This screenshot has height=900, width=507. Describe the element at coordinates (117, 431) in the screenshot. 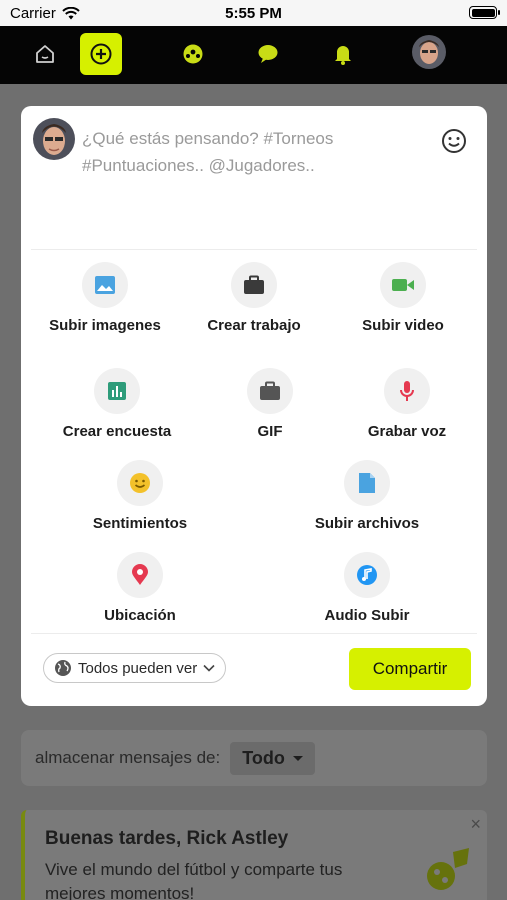

I see `action-label: Crear encuesta` at that location.